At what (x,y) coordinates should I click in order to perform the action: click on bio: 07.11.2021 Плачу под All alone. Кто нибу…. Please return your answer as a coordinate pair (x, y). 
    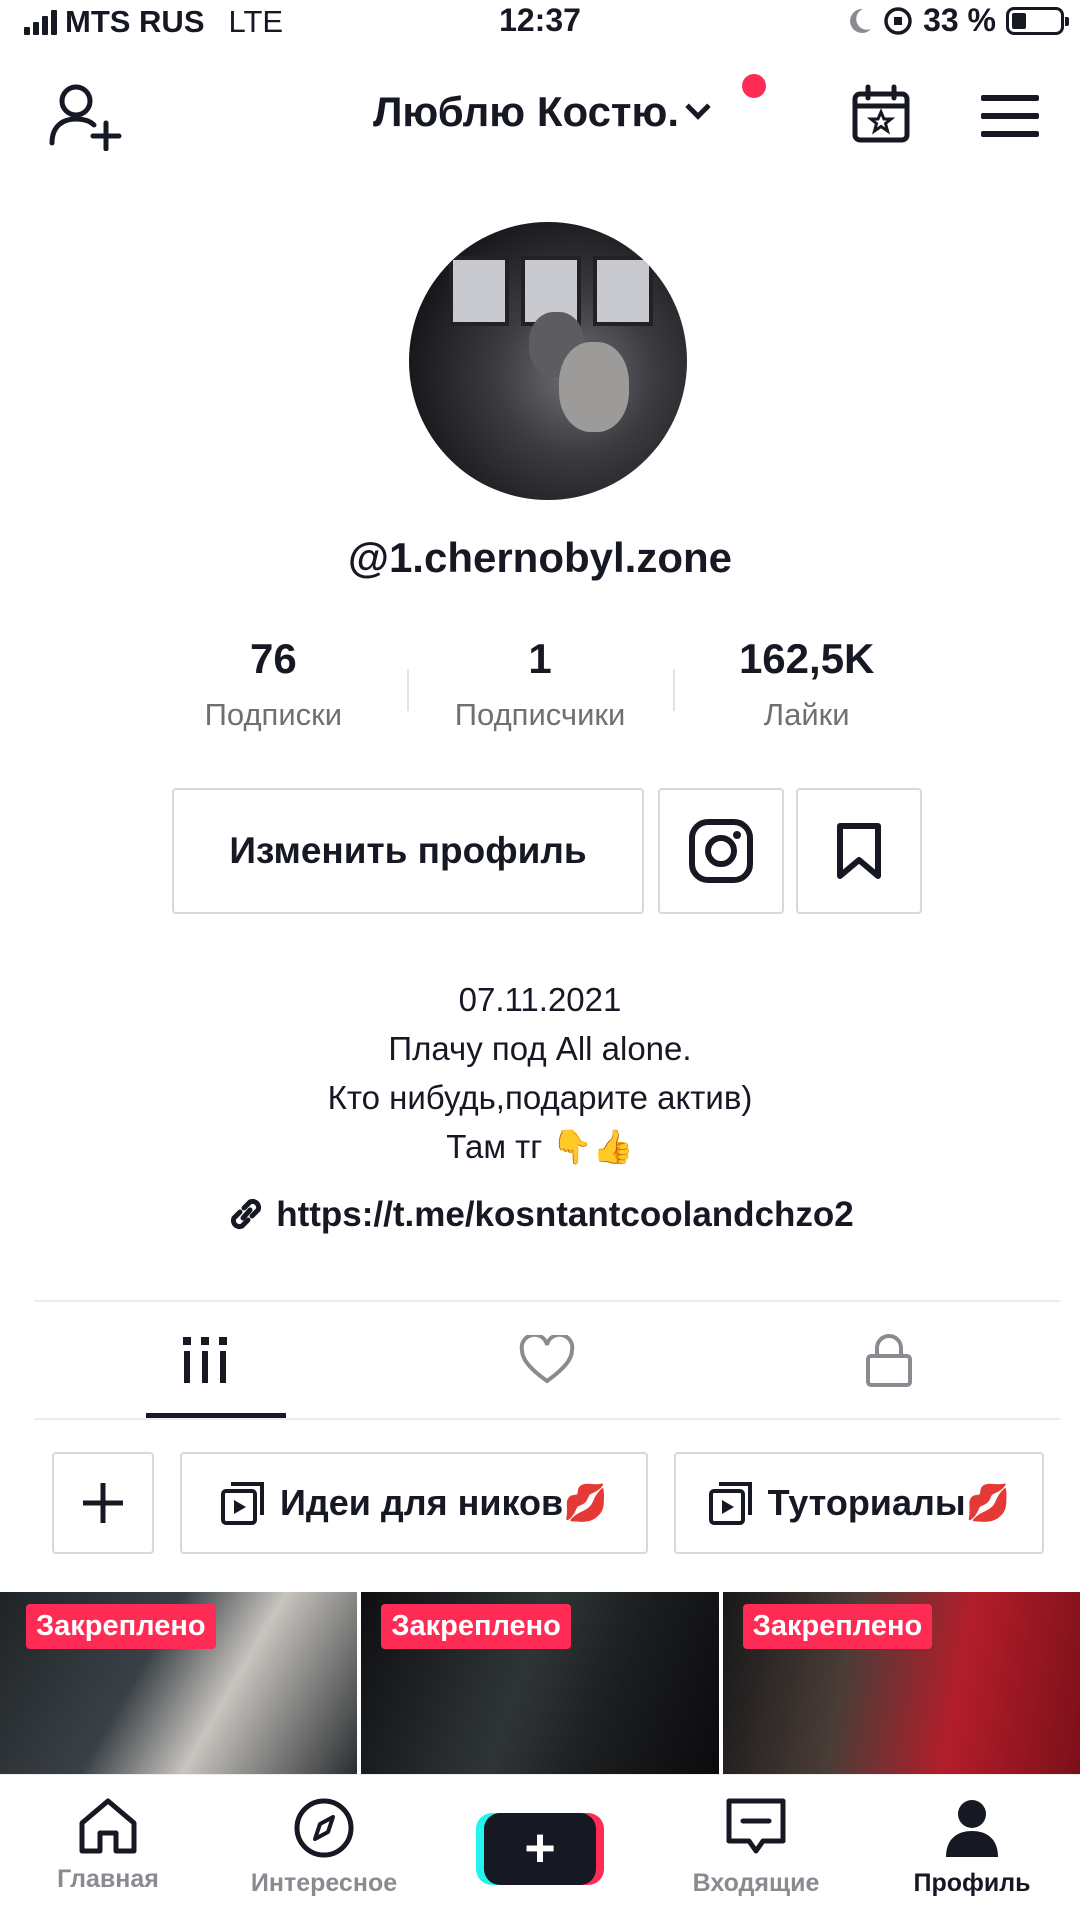
    Looking at the image, I should click on (540, 1073).